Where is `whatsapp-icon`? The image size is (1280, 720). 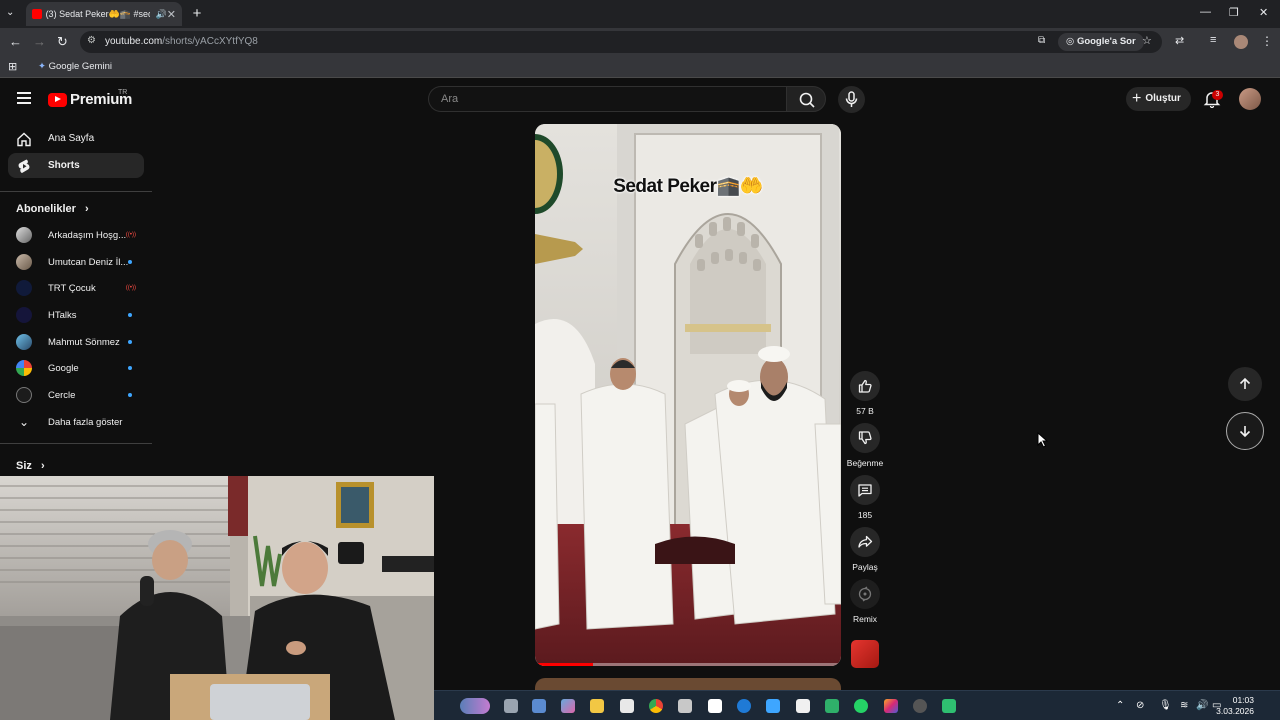
whatsapp-icon is located at coordinates (861, 706).